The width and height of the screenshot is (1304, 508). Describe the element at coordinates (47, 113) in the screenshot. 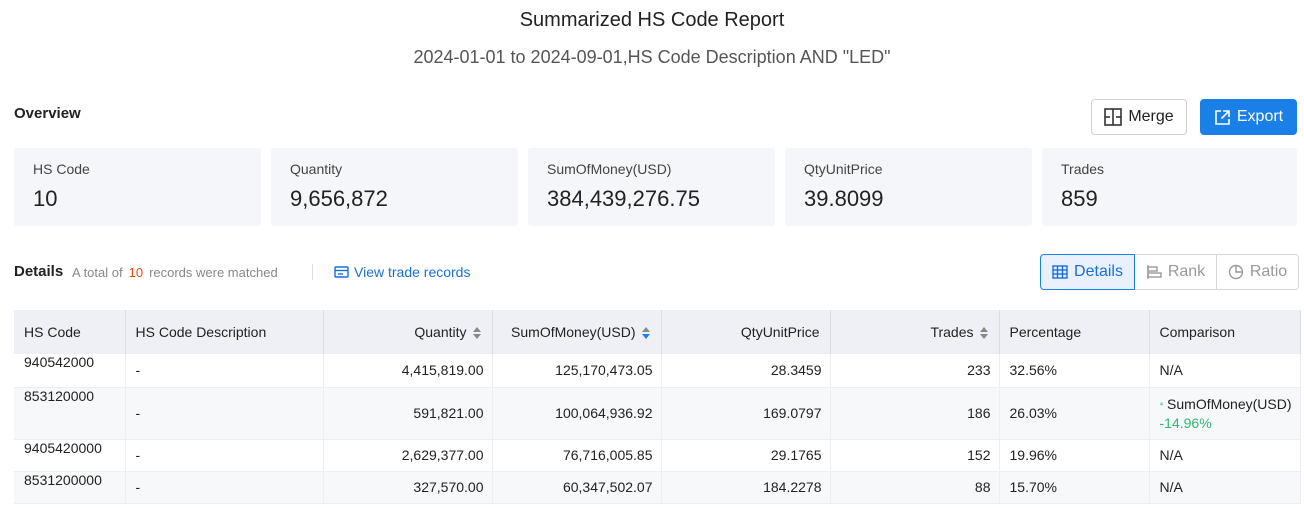

I see `overview-heading: Overview` at that location.